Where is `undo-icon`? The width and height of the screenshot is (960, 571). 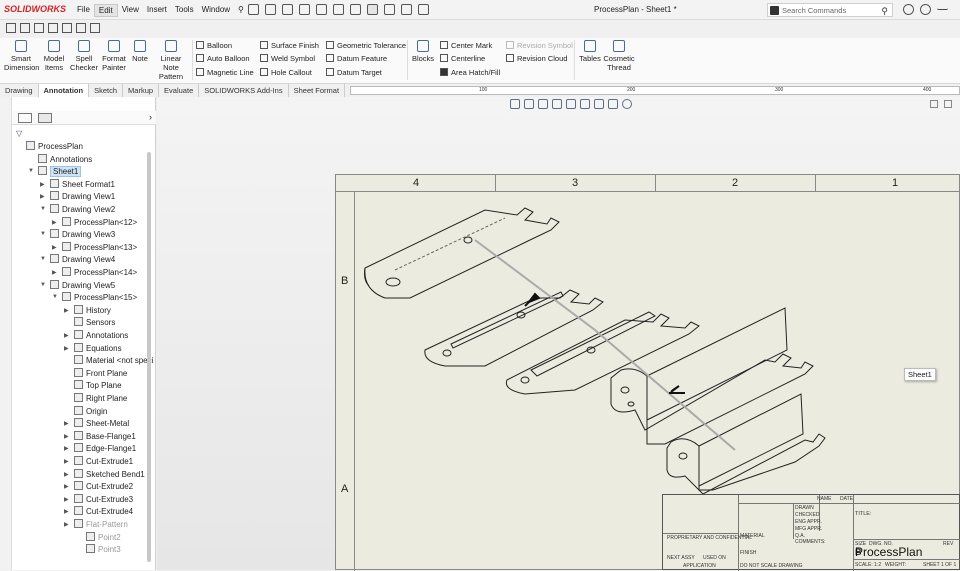
undo-icon is located at coordinates (338, 9).